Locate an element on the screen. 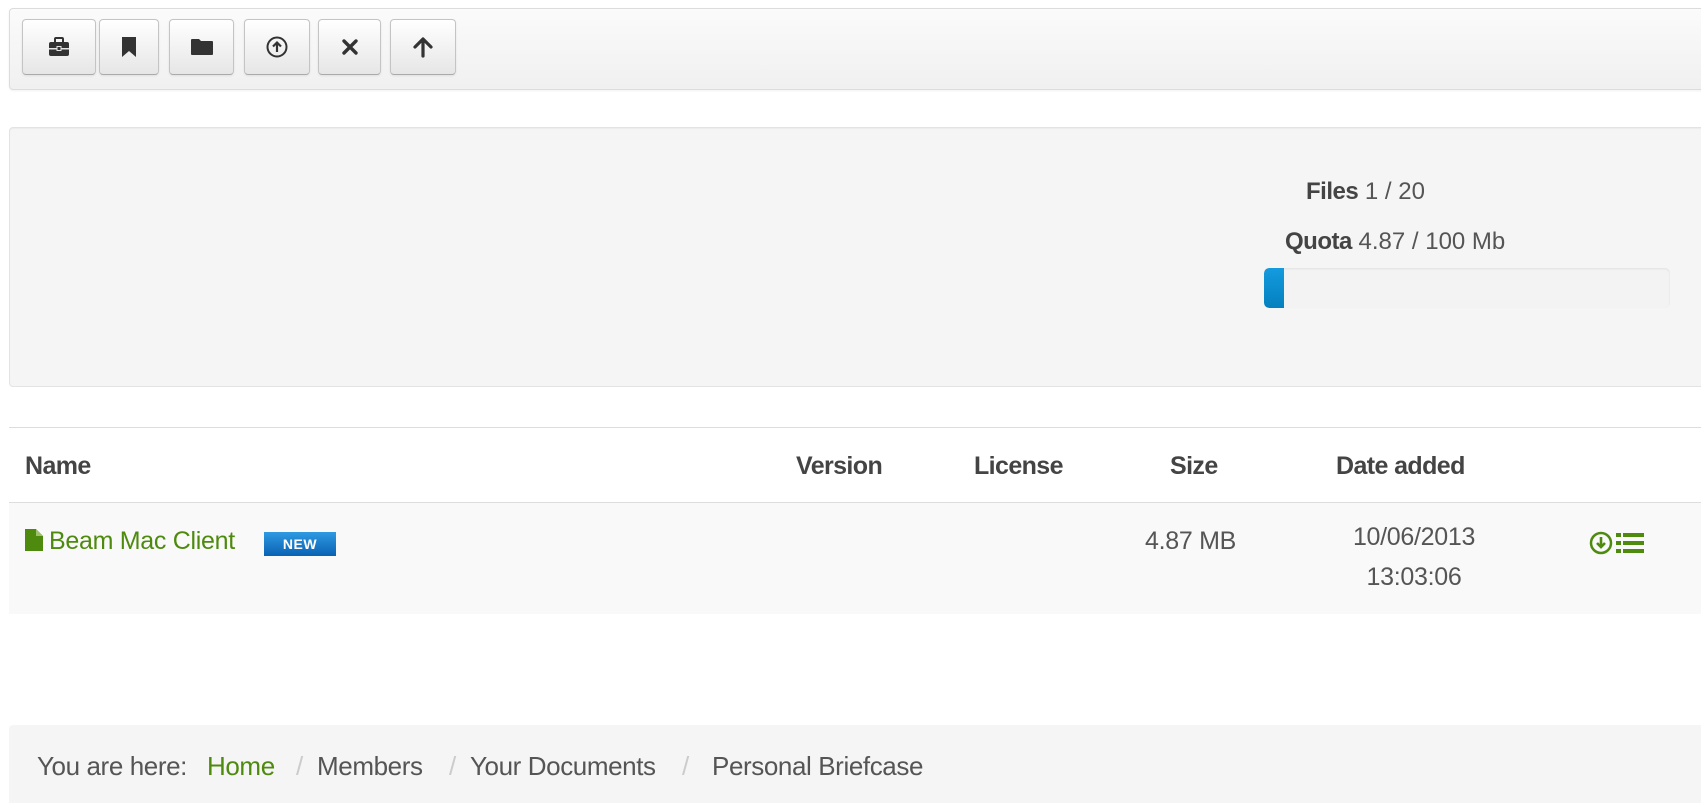 This screenshot has height=803, width=1701. quota-progress-bar is located at coordinates (1467, 288).